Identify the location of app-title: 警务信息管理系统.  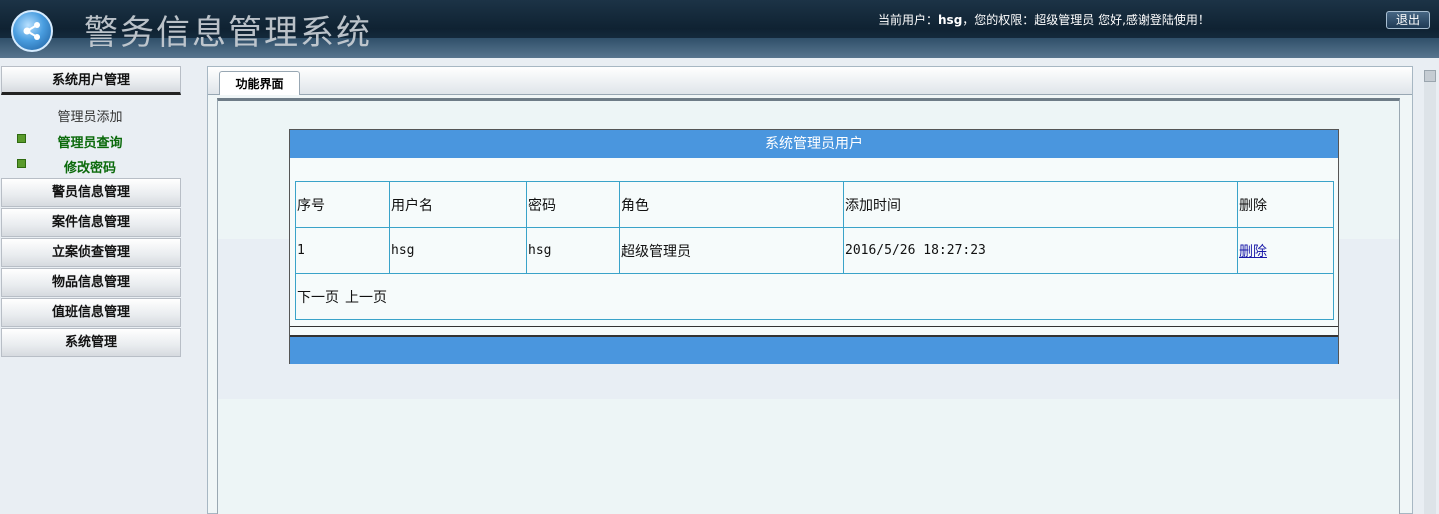
(228, 33).